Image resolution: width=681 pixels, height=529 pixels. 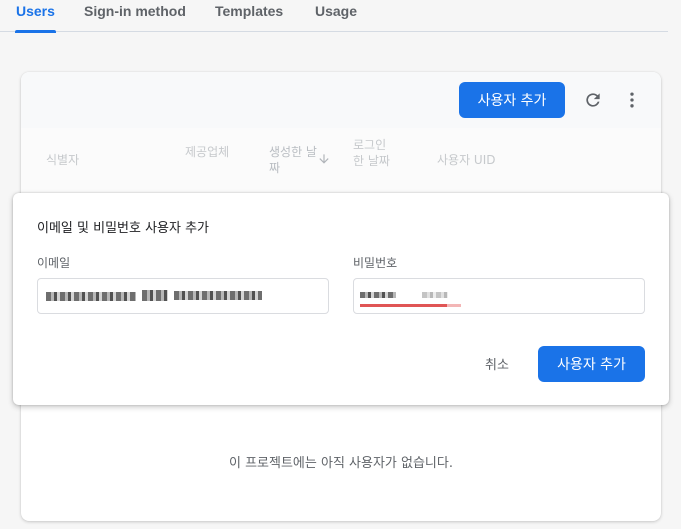 I want to click on email-label: 이메일, so click(x=54, y=263).